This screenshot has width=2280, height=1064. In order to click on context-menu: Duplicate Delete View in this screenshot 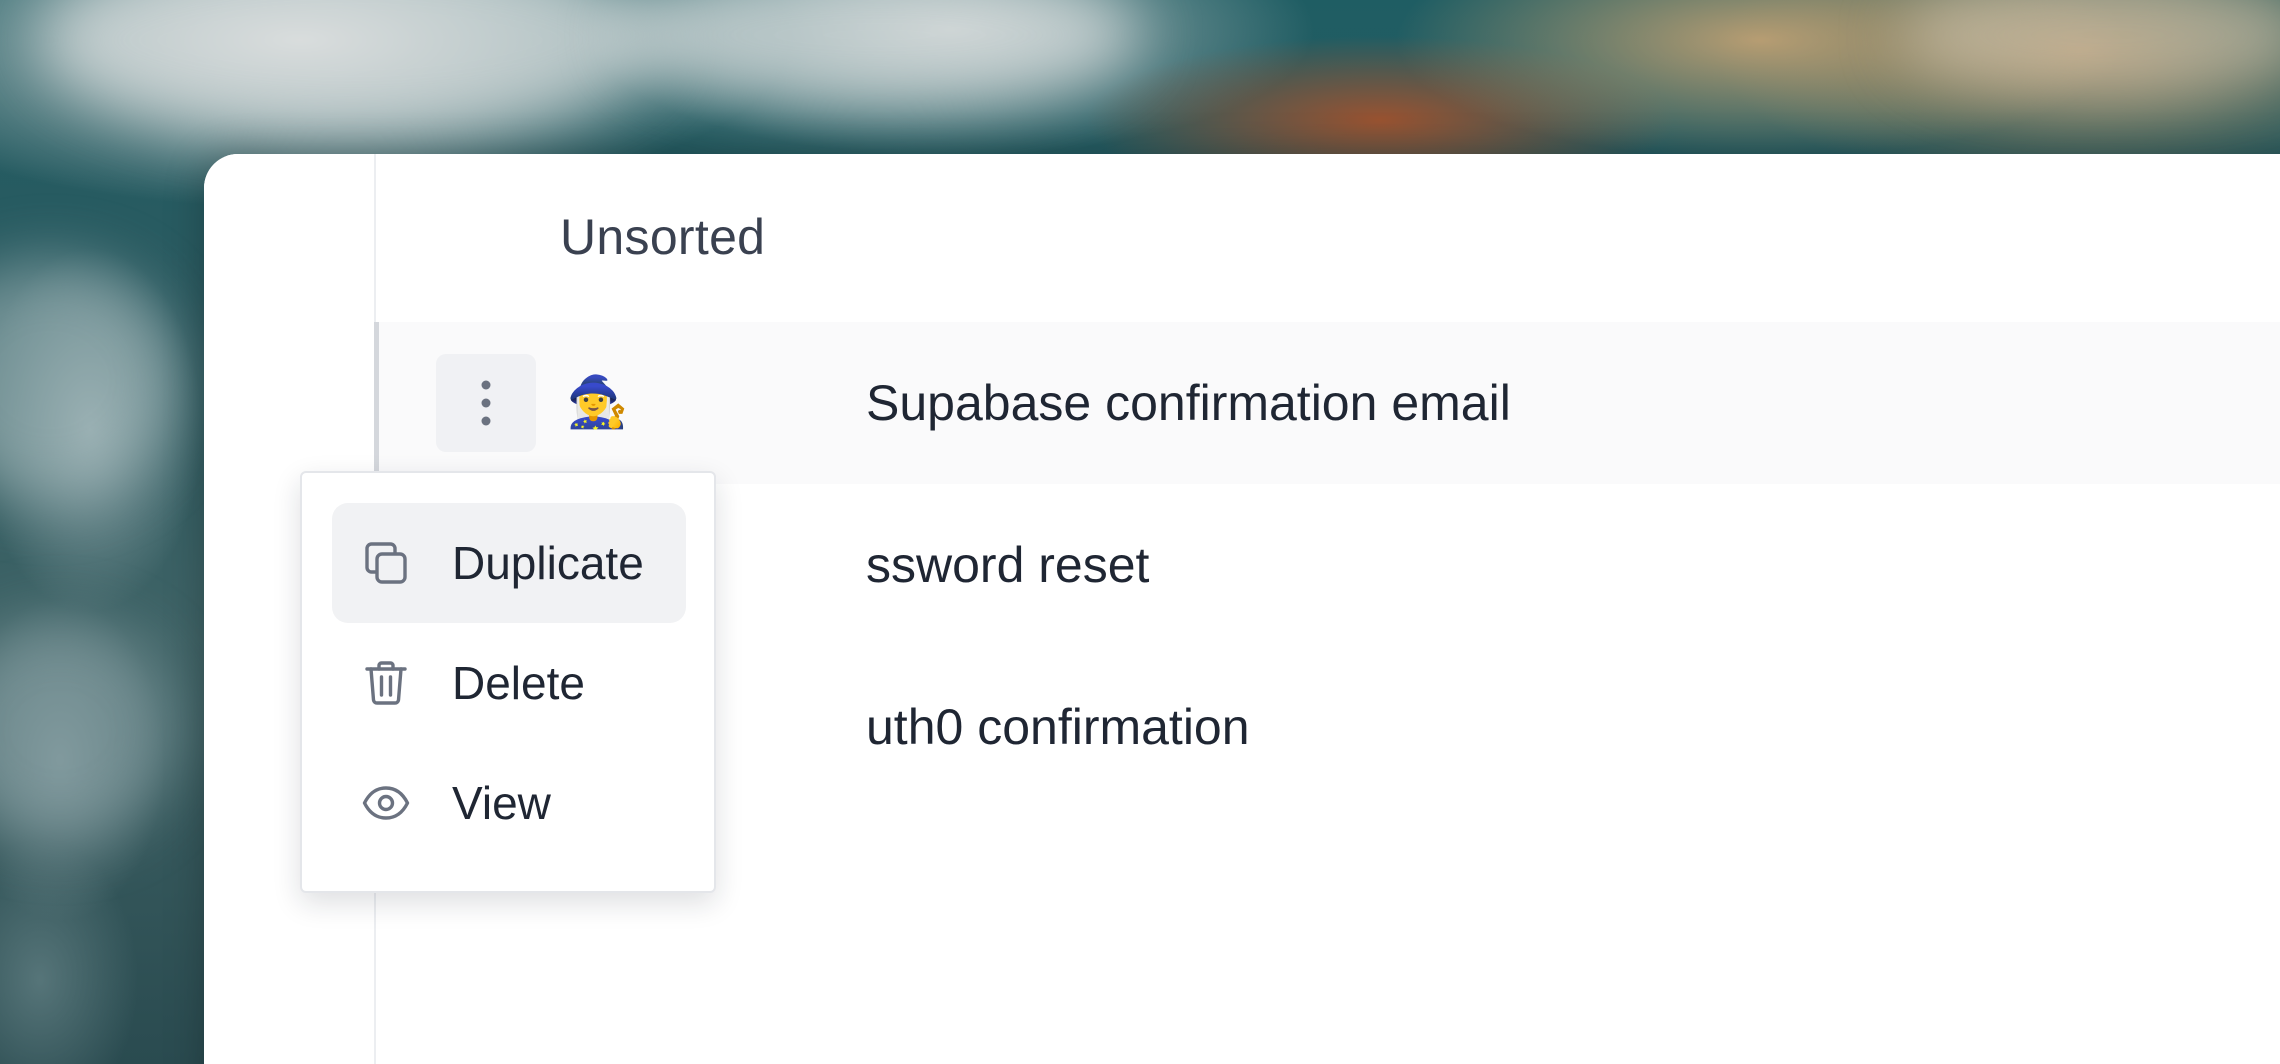, I will do `click(508, 682)`.